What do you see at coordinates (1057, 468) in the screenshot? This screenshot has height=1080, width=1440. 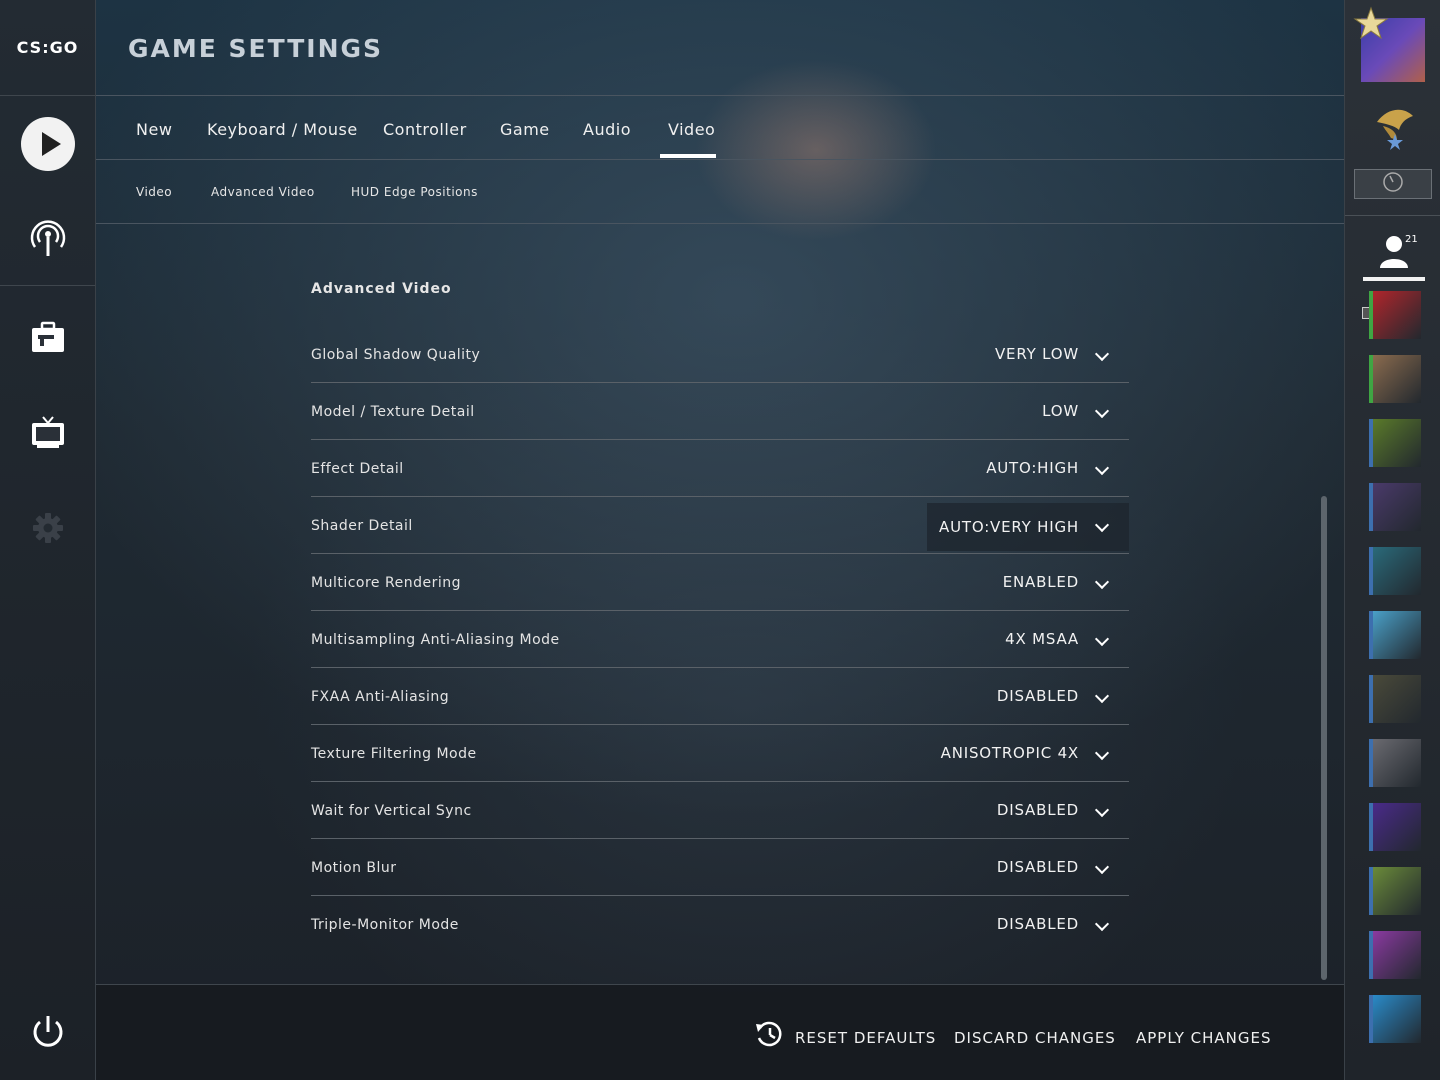 I see `setting-dropdown: AUTO:HIGH` at bounding box center [1057, 468].